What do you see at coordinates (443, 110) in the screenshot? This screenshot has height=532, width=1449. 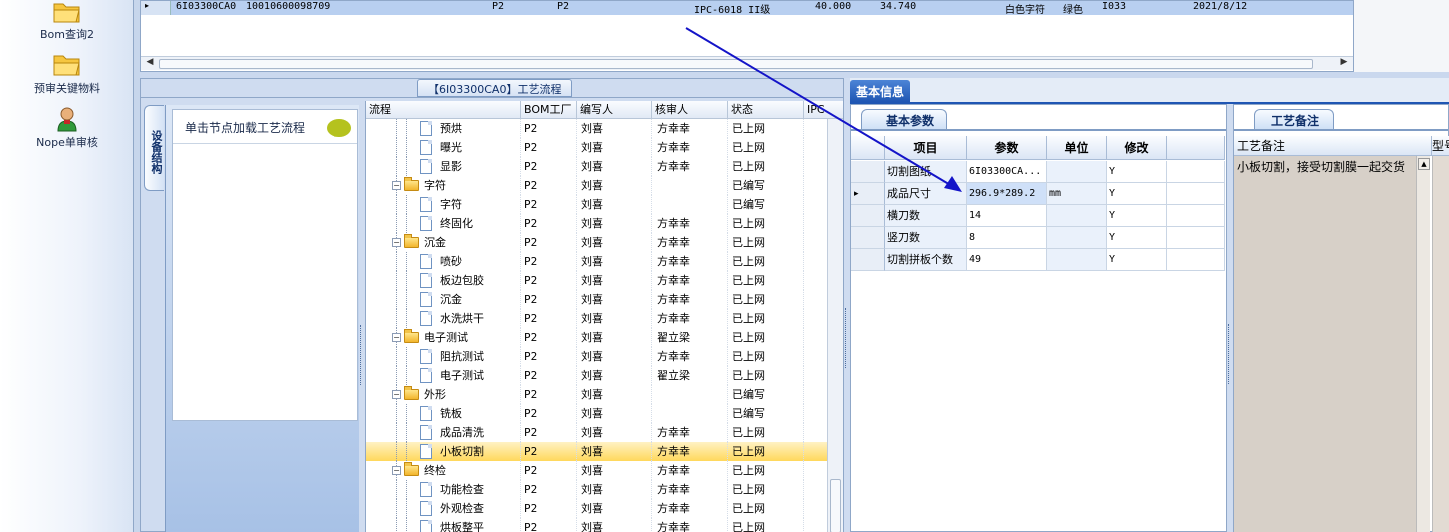 I see `column-header-process: 流程` at bounding box center [443, 110].